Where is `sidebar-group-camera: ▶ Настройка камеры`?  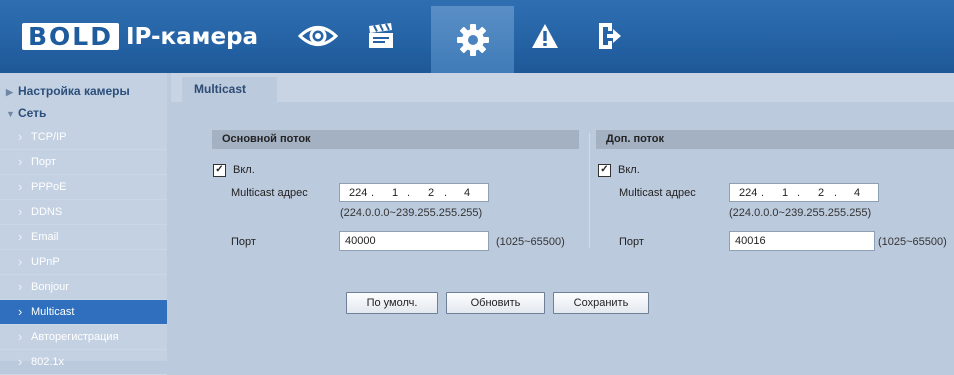 sidebar-group-camera: ▶ Настройка камеры is located at coordinates (83, 91).